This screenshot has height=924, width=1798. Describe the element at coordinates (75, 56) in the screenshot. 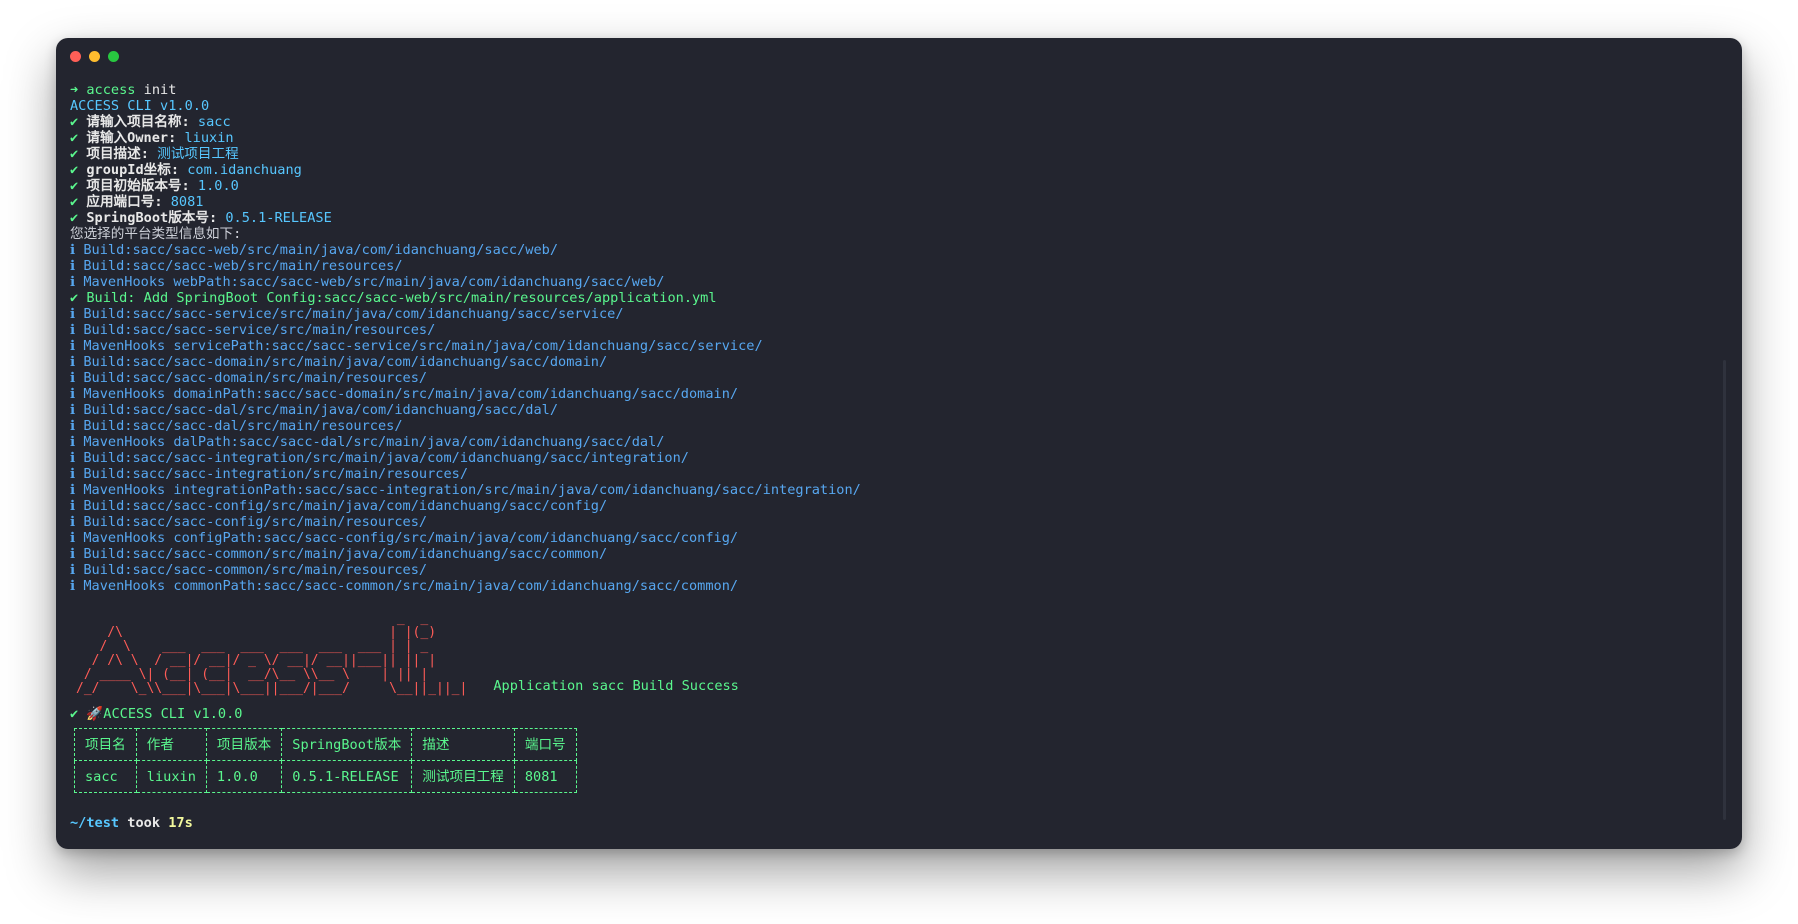

I see `close-window-button` at that location.